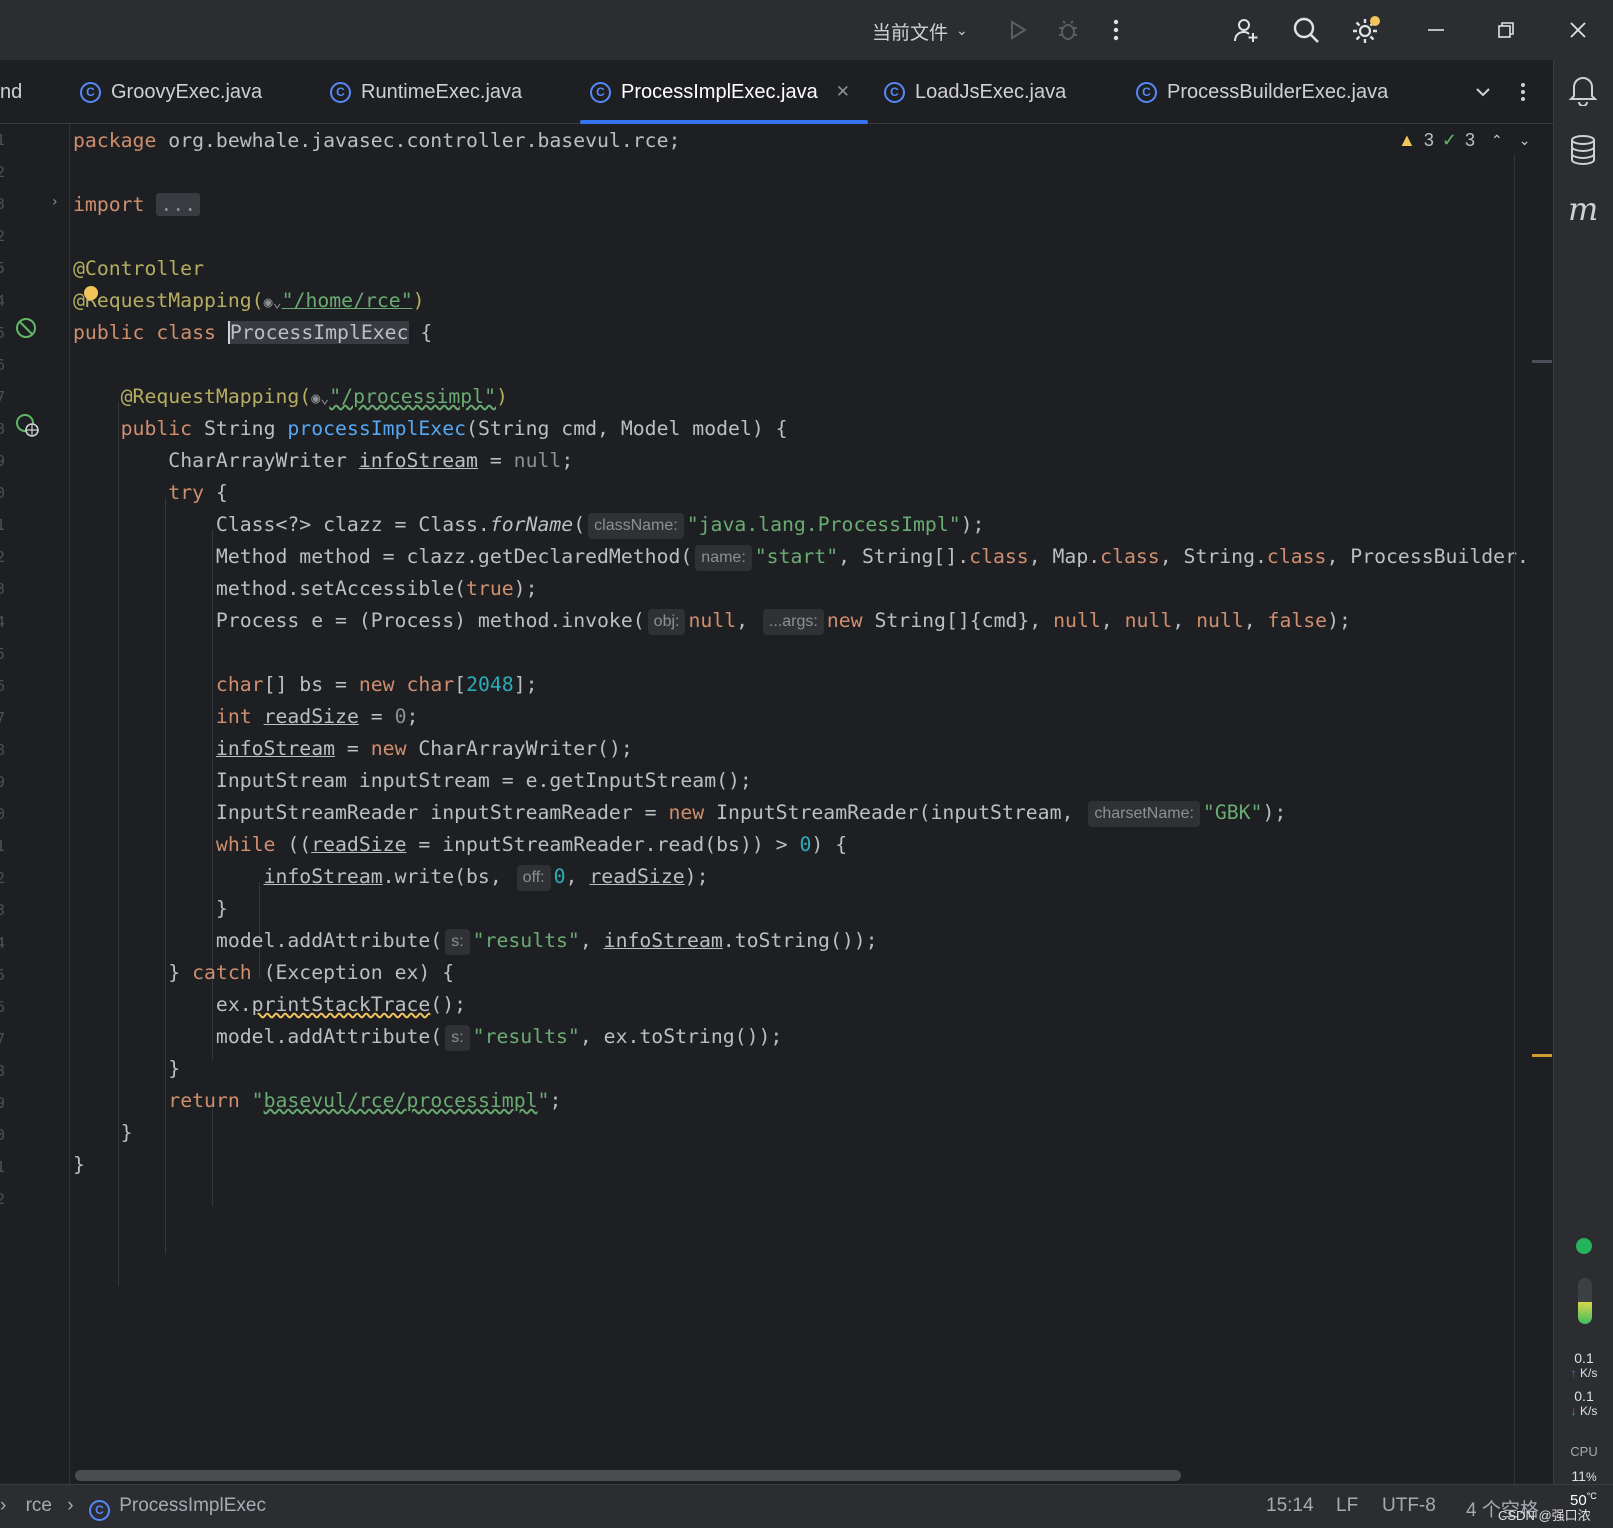  I want to click on tab-loadjsexec: C LoadJsExec.java, so click(975, 92).